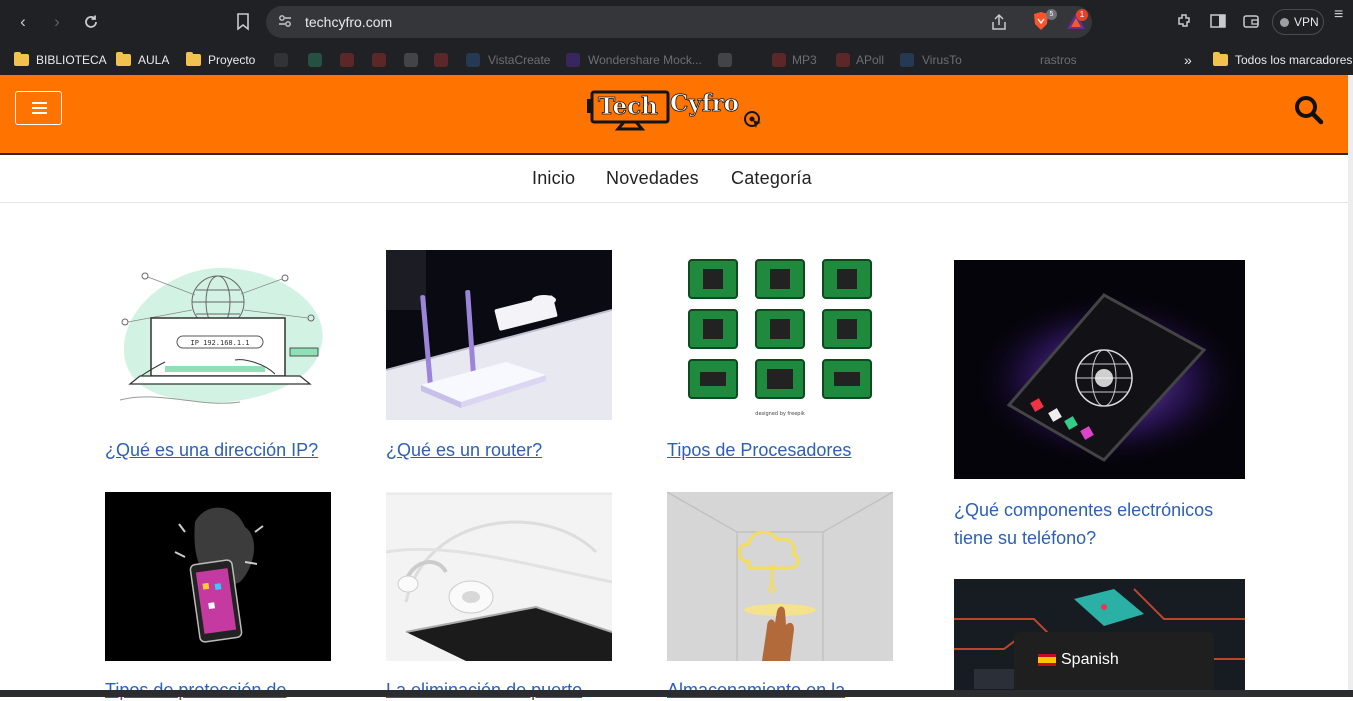  What do you see at coordinates (23, 22) in the screenshot?
I see `back-icon: ‹` at bounding box center [23, 22].